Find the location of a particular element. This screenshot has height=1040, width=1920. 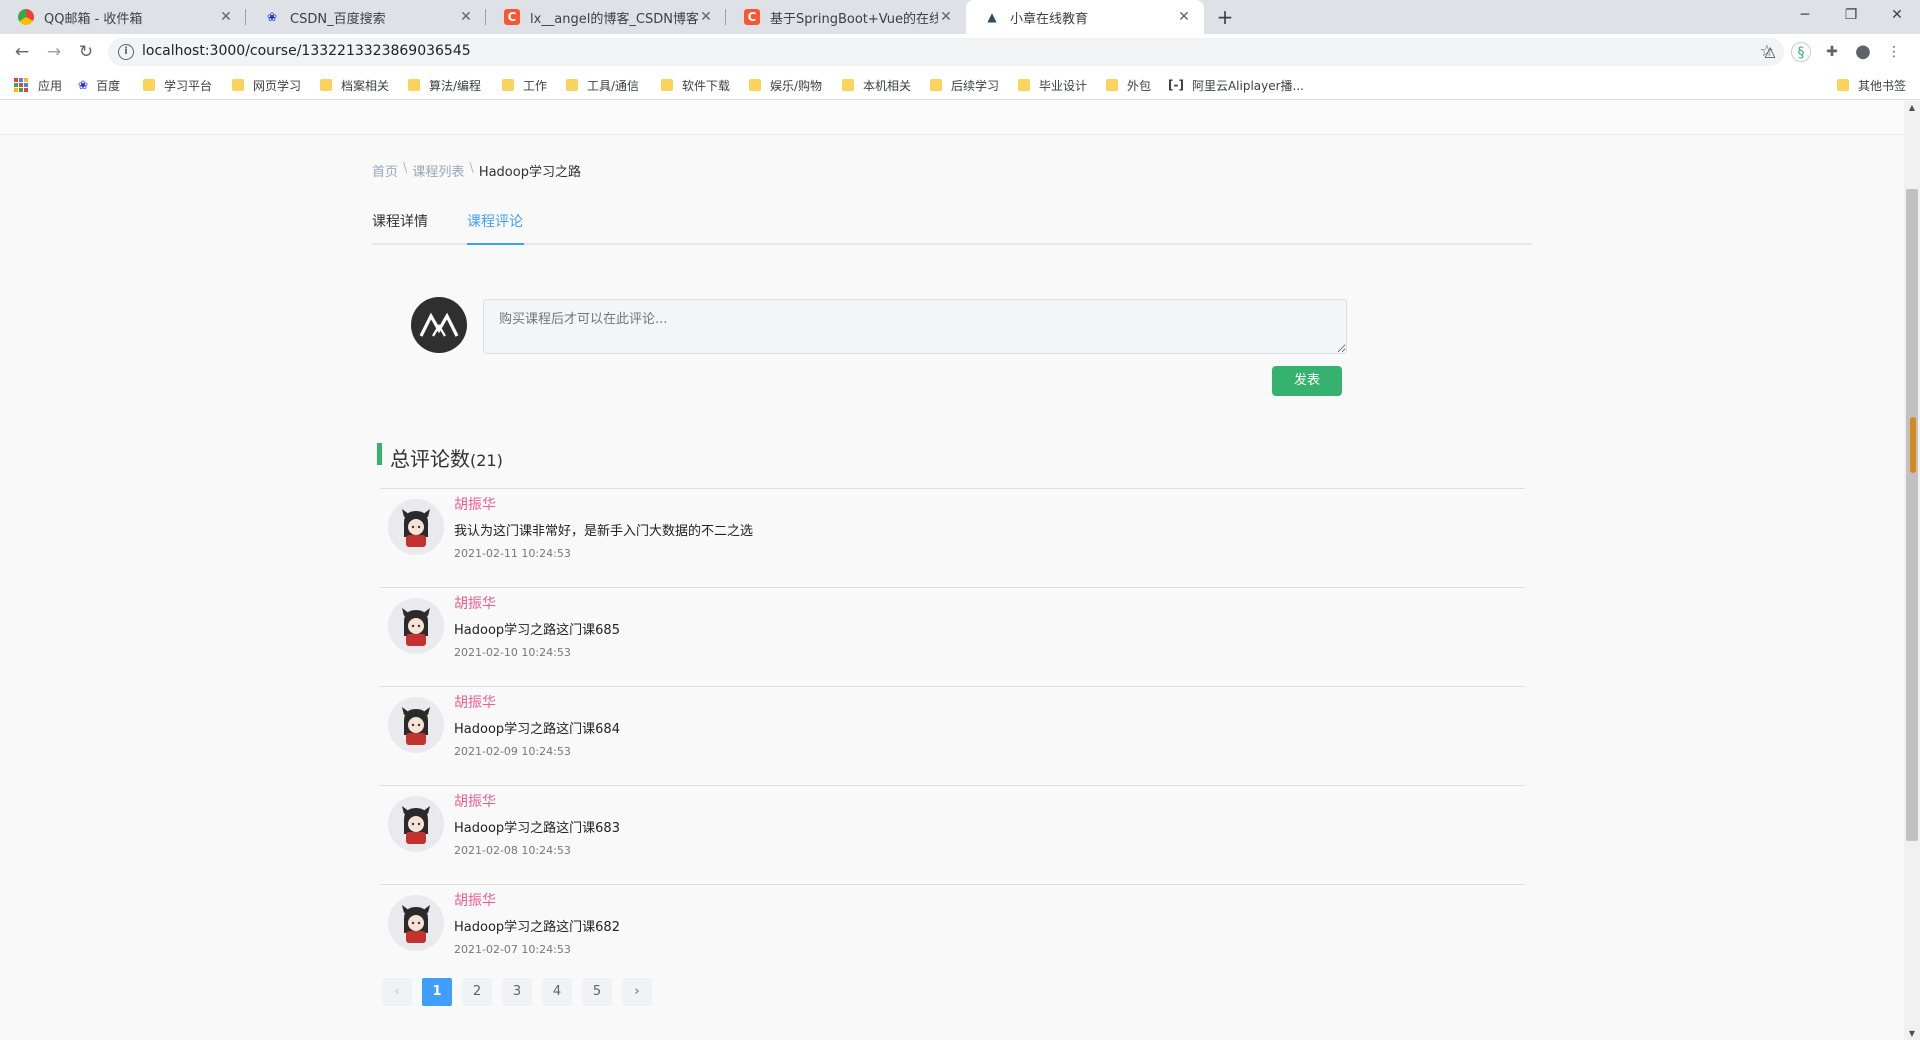

bookmark-folder: 毕业设计 is located at coordinates (1052, 85).